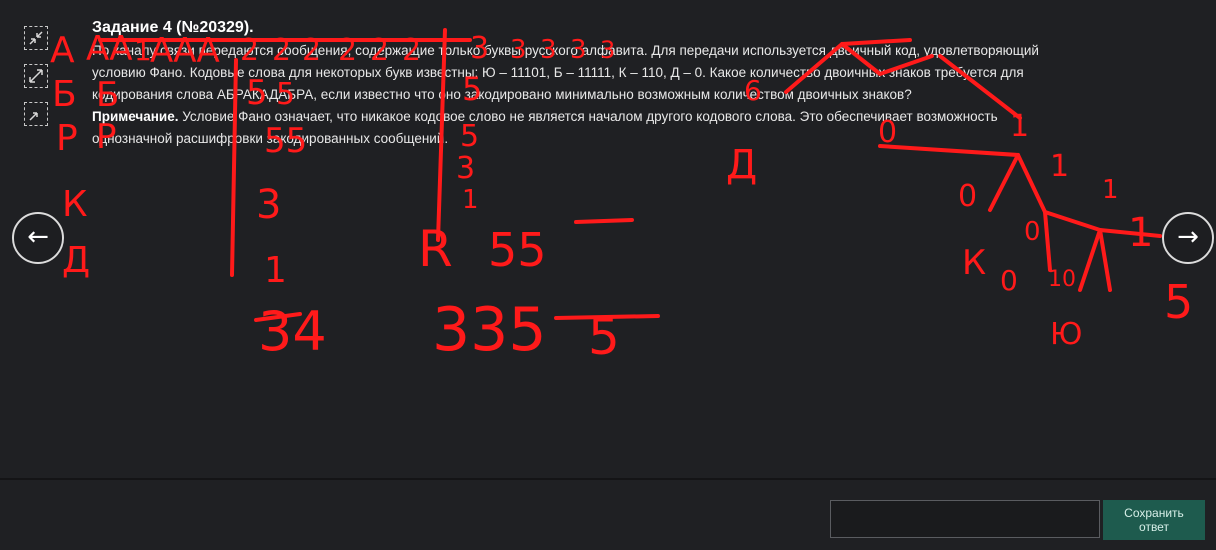 Image resolution: width=1216 pixels, height=550 pixels. Describe the element at coordinates (62, 50) in the screenshot. I see `hw-letter-a: А` at that location.